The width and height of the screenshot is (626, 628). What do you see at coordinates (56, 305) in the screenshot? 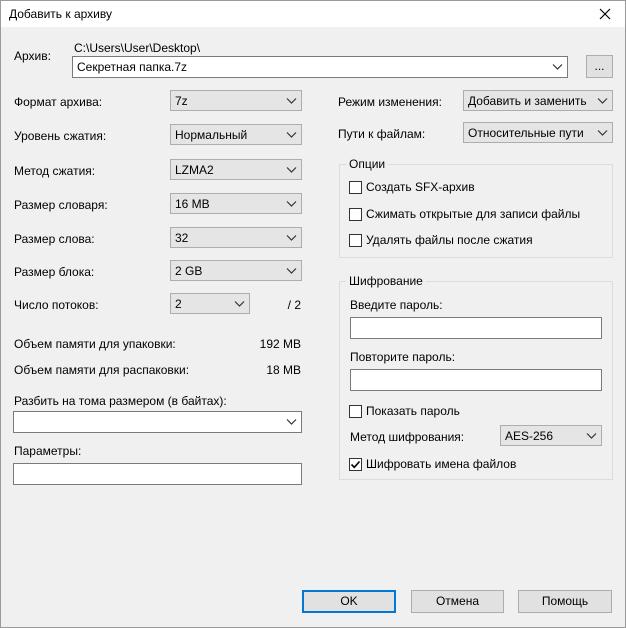
I see `threads-label: Число потоков:` at bounding box center [56, 305].